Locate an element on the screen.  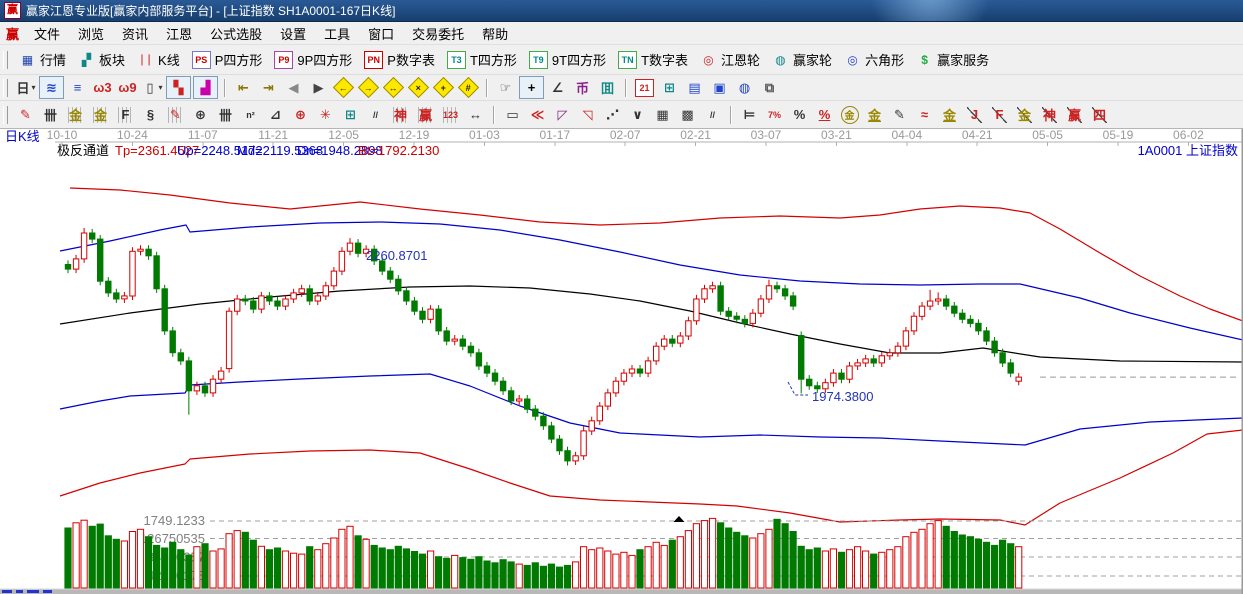
tool-crosshair-tool: + is located at coordinates (531, 87).